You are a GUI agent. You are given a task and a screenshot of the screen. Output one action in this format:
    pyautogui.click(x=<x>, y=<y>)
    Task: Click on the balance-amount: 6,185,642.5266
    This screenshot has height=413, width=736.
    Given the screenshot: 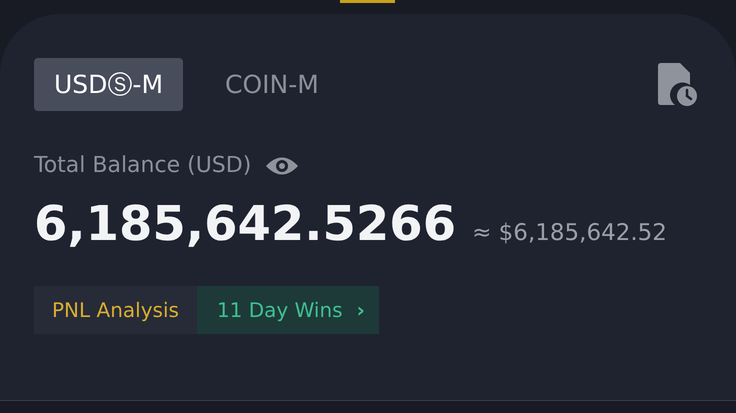 What is the action you would take?
    pyautogui.click(x=245, y=224)
    